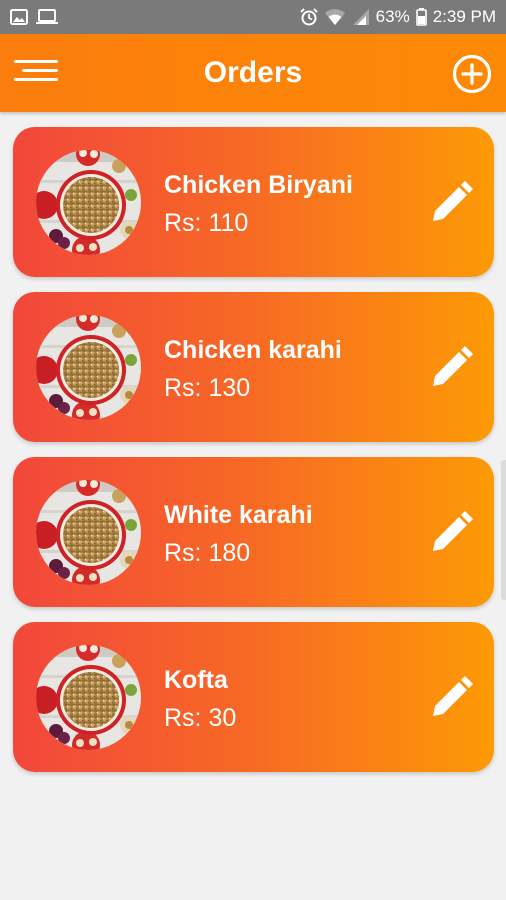  I want to click on battery-icon, so click(421, 17).